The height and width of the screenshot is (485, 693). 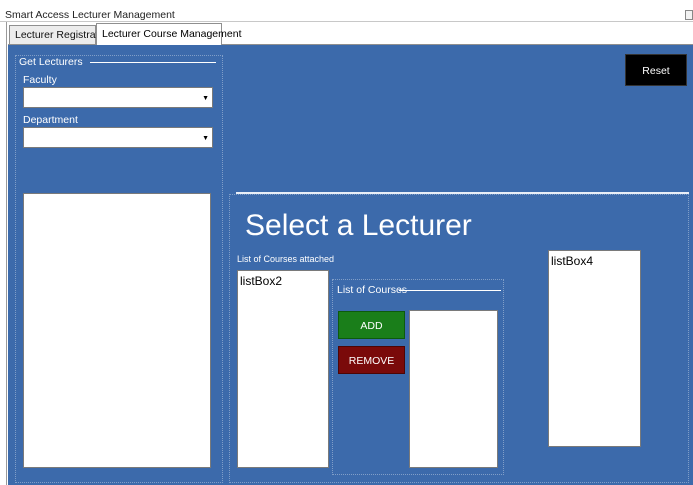 What do you see at coordinates (450, 290) in the screenshot?
I see `list-of-courses-legend-line` at bounding box center [450, 290].